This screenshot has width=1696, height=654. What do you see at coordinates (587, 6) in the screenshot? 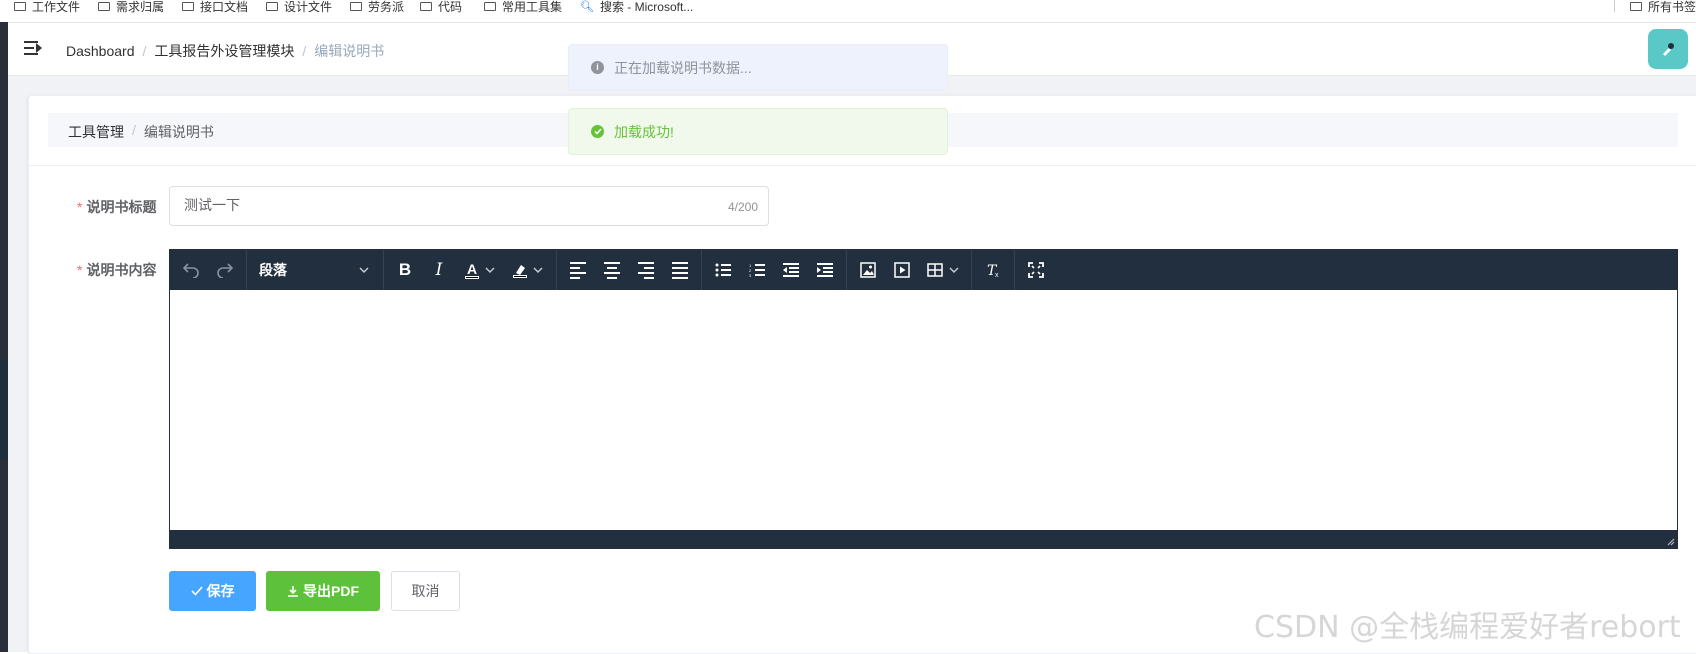
I see `search-icon: 🔍︎` at bounding box center [587, 6].